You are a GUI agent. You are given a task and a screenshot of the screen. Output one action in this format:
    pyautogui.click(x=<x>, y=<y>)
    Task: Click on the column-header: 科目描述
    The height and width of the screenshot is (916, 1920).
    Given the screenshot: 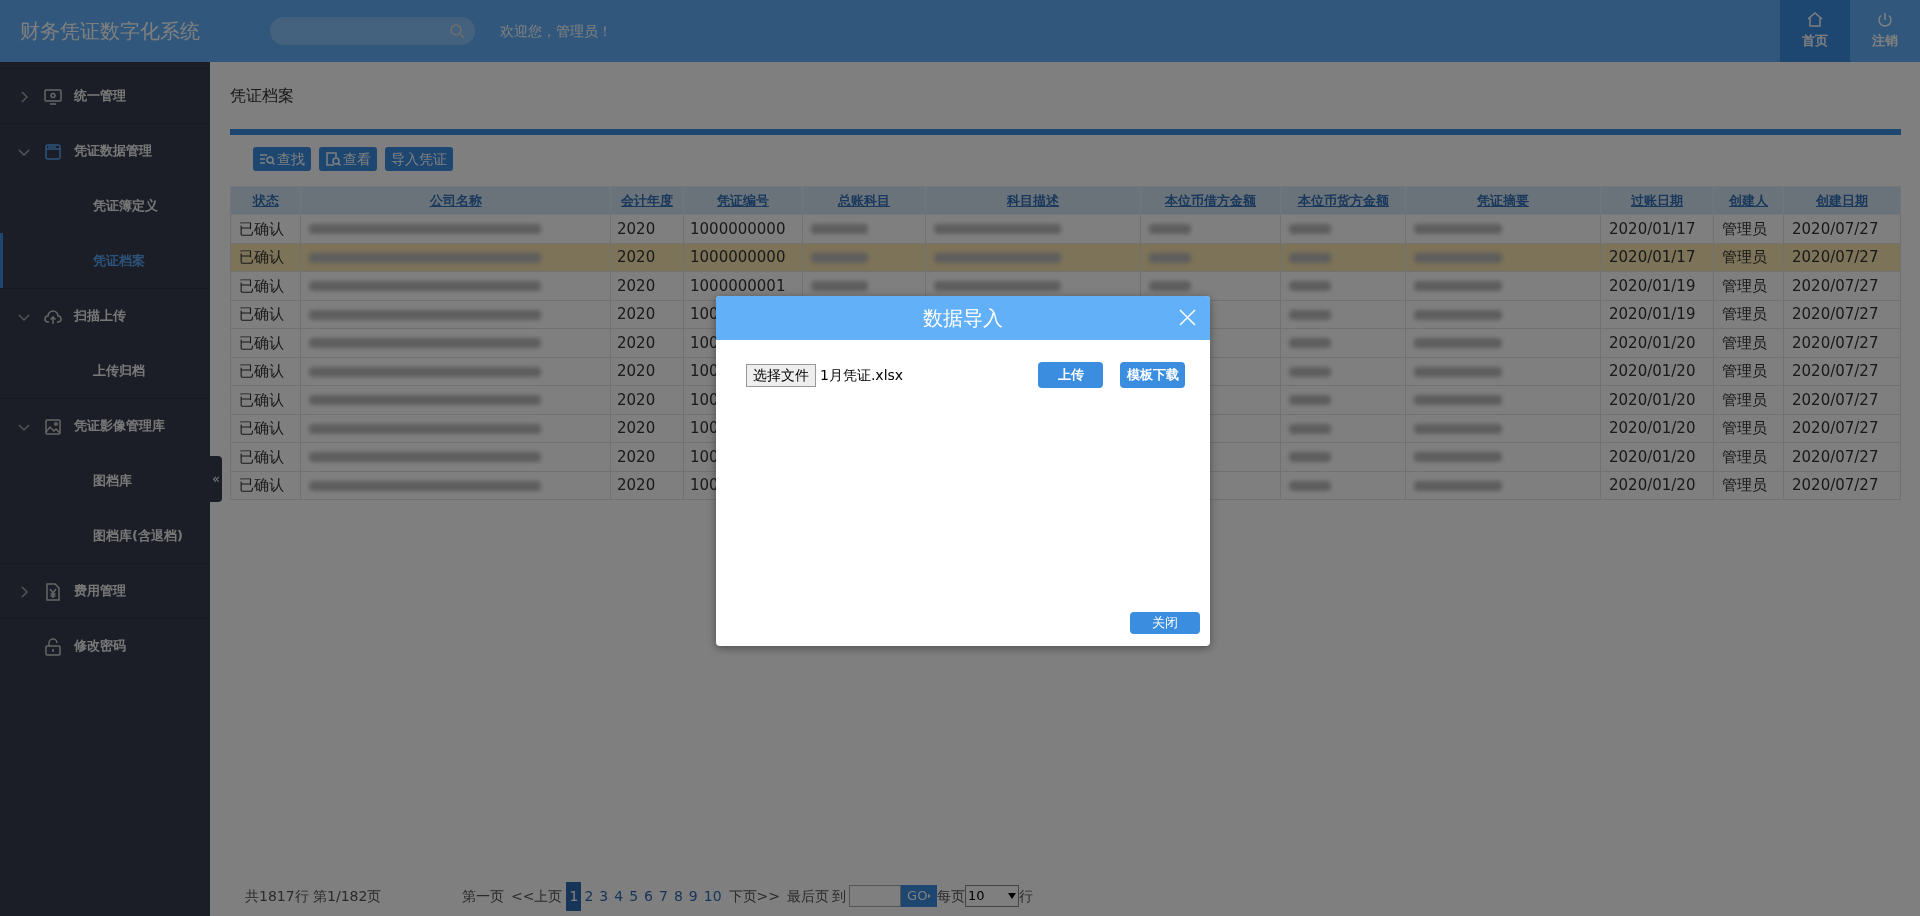 What is the action you would take?
    pyautogui.click(x=1033, y=200)
    